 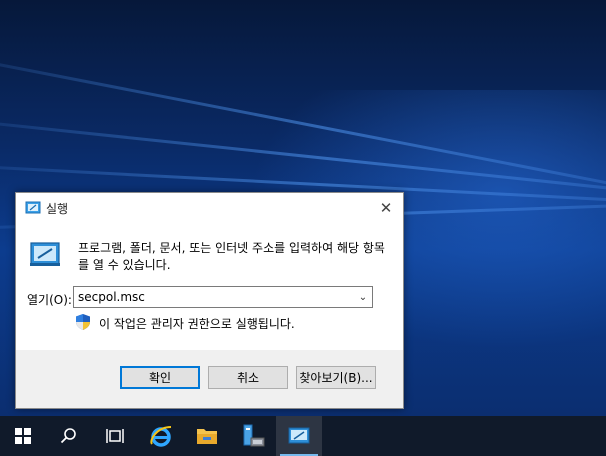 I want to click on server-manager-button, so click(x=253, y=436).